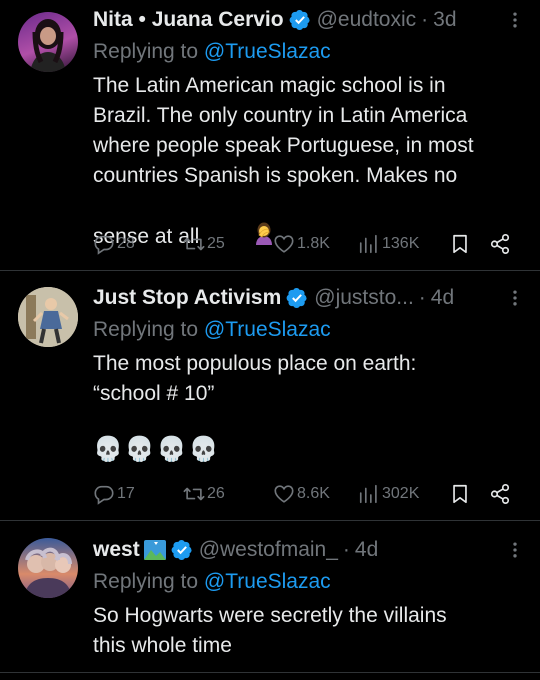  I want to click on reply-count: 17, so click(126, 493).